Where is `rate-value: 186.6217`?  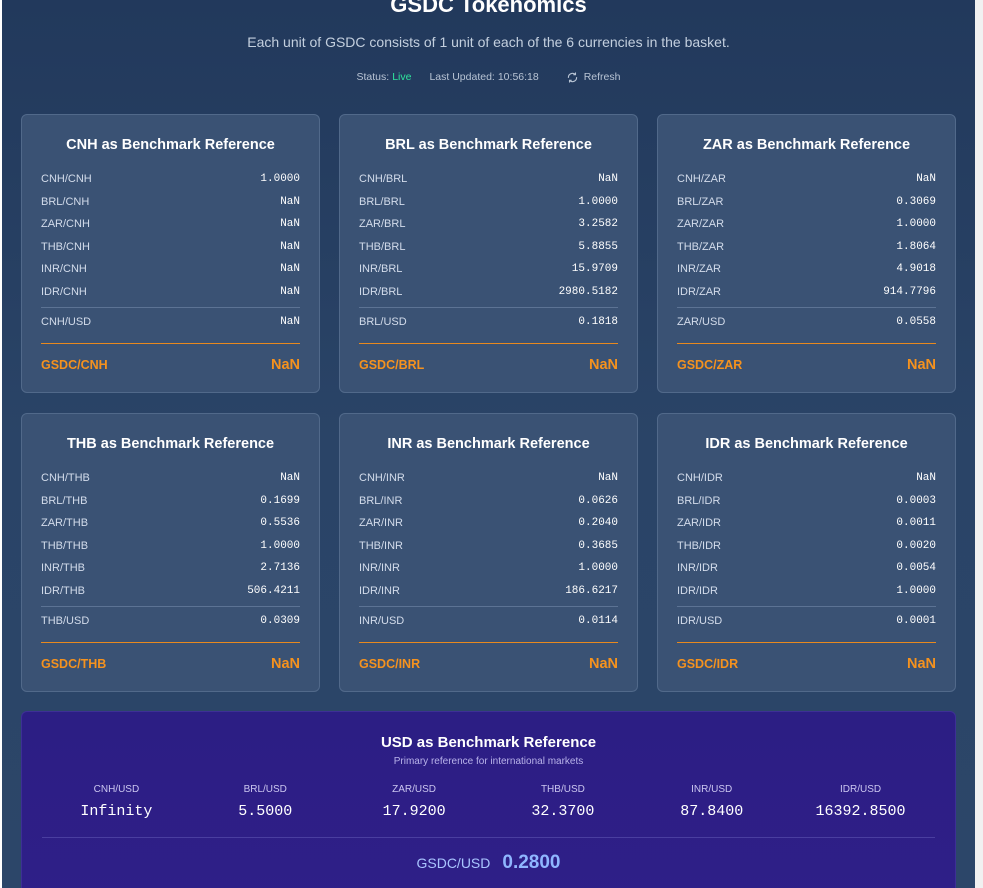 rate-value: 186.6217 is located at coordinates (591, 590).